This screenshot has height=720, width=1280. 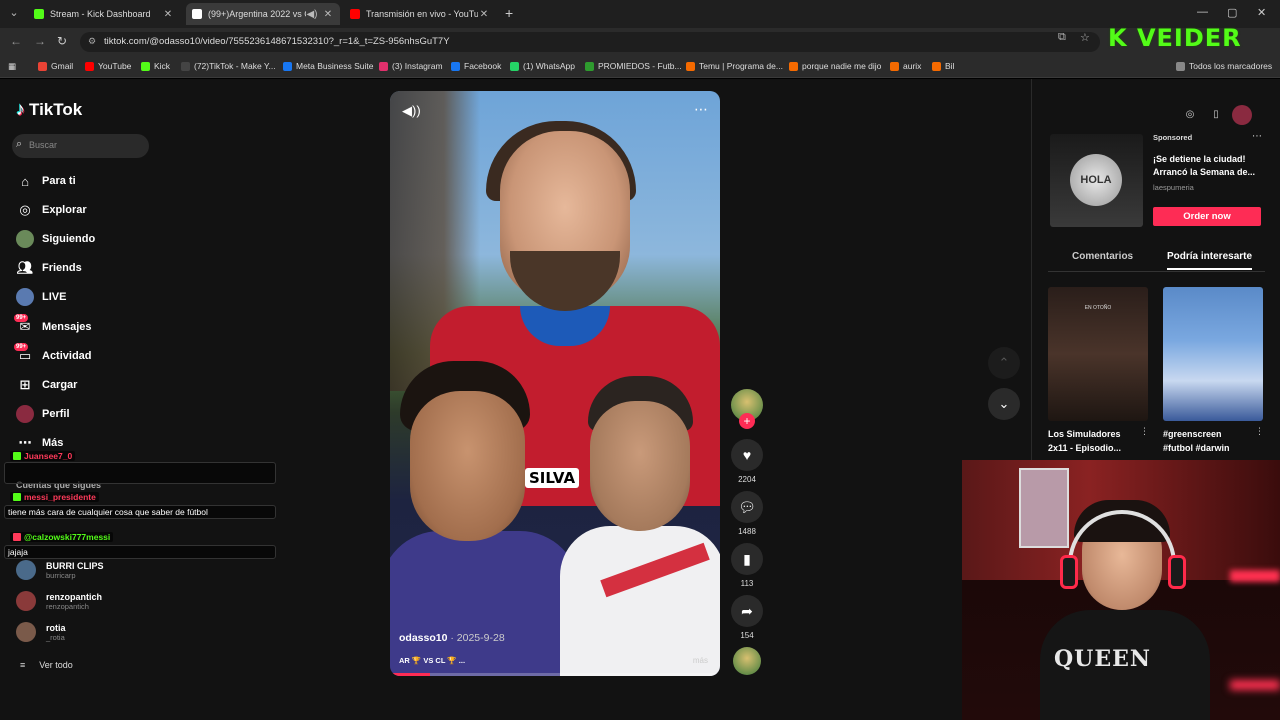 I want to click on suggested-video-title: #greenscreen #futbol #darwin, so click(x=1208, y=441).